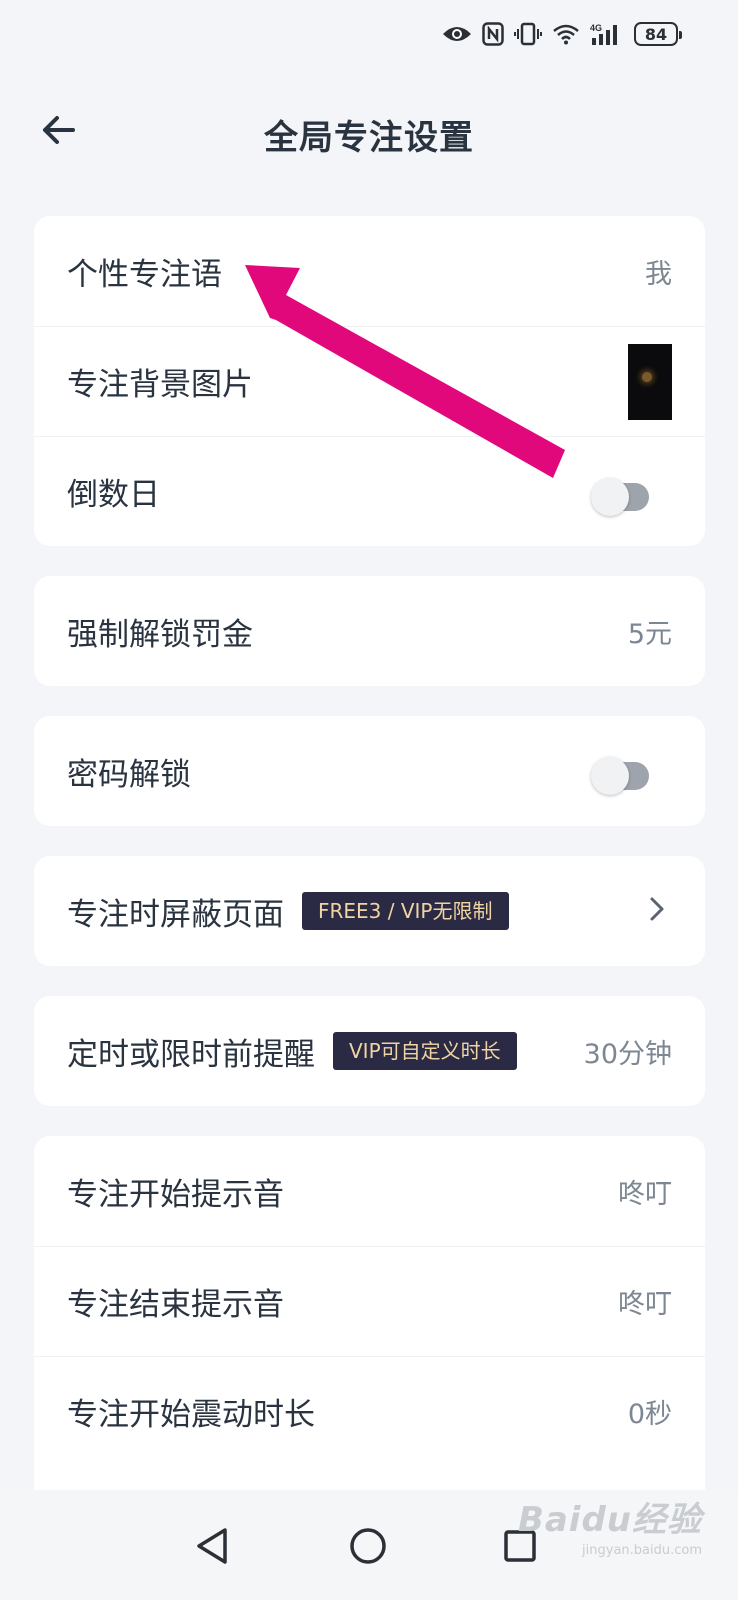 The width and height of the screenshot is (738, 1600). Describe the element at coordinates (160, 385) in the screenshot. I see `background-image-label: 专注背景图片` at that location.